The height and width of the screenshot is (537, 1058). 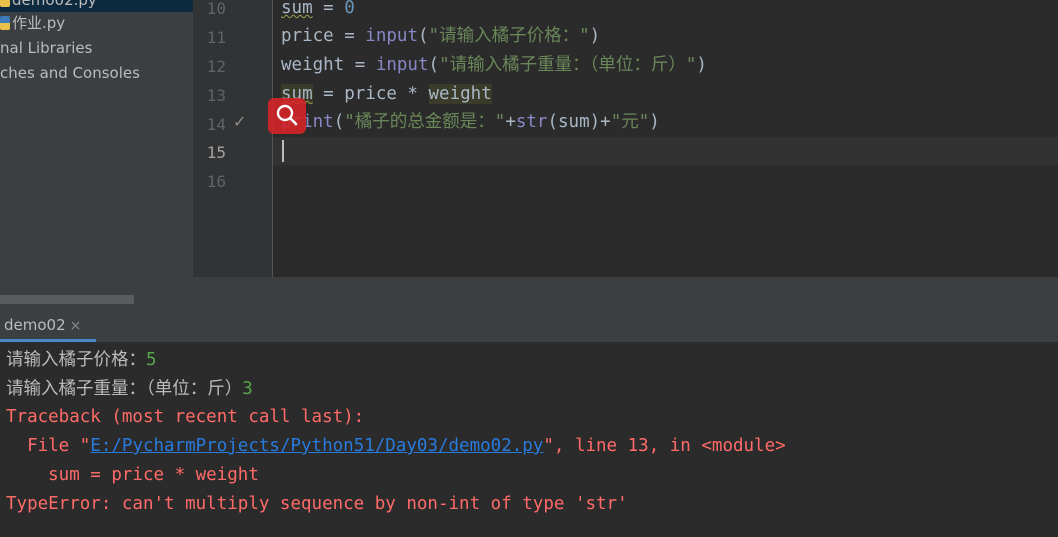 I want to click on text-caret, so click(x=283, y=151).